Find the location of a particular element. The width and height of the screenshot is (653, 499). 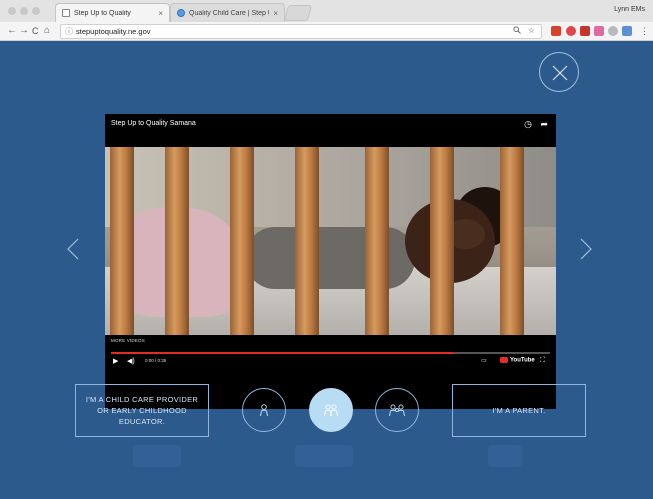

group-option is located at coordinates (397, 410).